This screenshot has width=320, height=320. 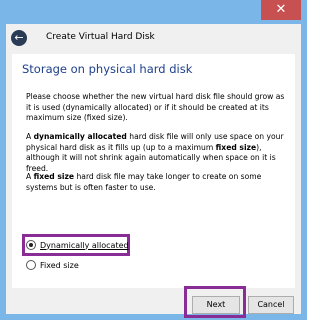 I want to click on dialog-title: Create Virtual Hard Disk, so click(x=100, y=37).